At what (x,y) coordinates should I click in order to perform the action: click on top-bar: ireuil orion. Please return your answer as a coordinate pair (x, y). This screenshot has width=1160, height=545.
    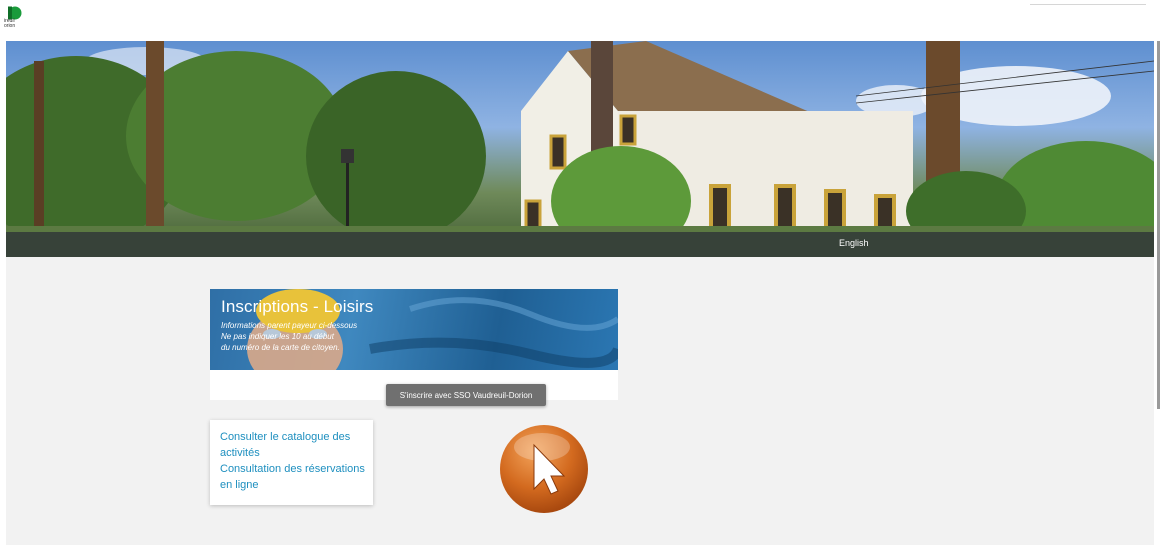
    Looking at the image, I should click on (580, 20).